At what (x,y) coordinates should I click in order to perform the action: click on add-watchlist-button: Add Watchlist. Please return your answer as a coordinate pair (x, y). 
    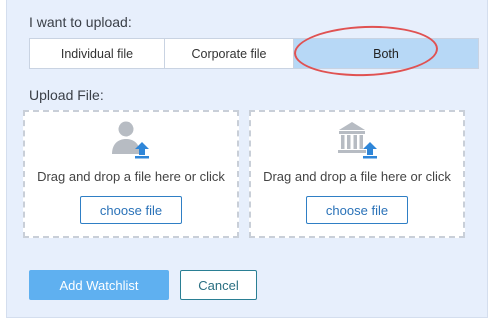
    Looking at the image, I should click on (99, 285).